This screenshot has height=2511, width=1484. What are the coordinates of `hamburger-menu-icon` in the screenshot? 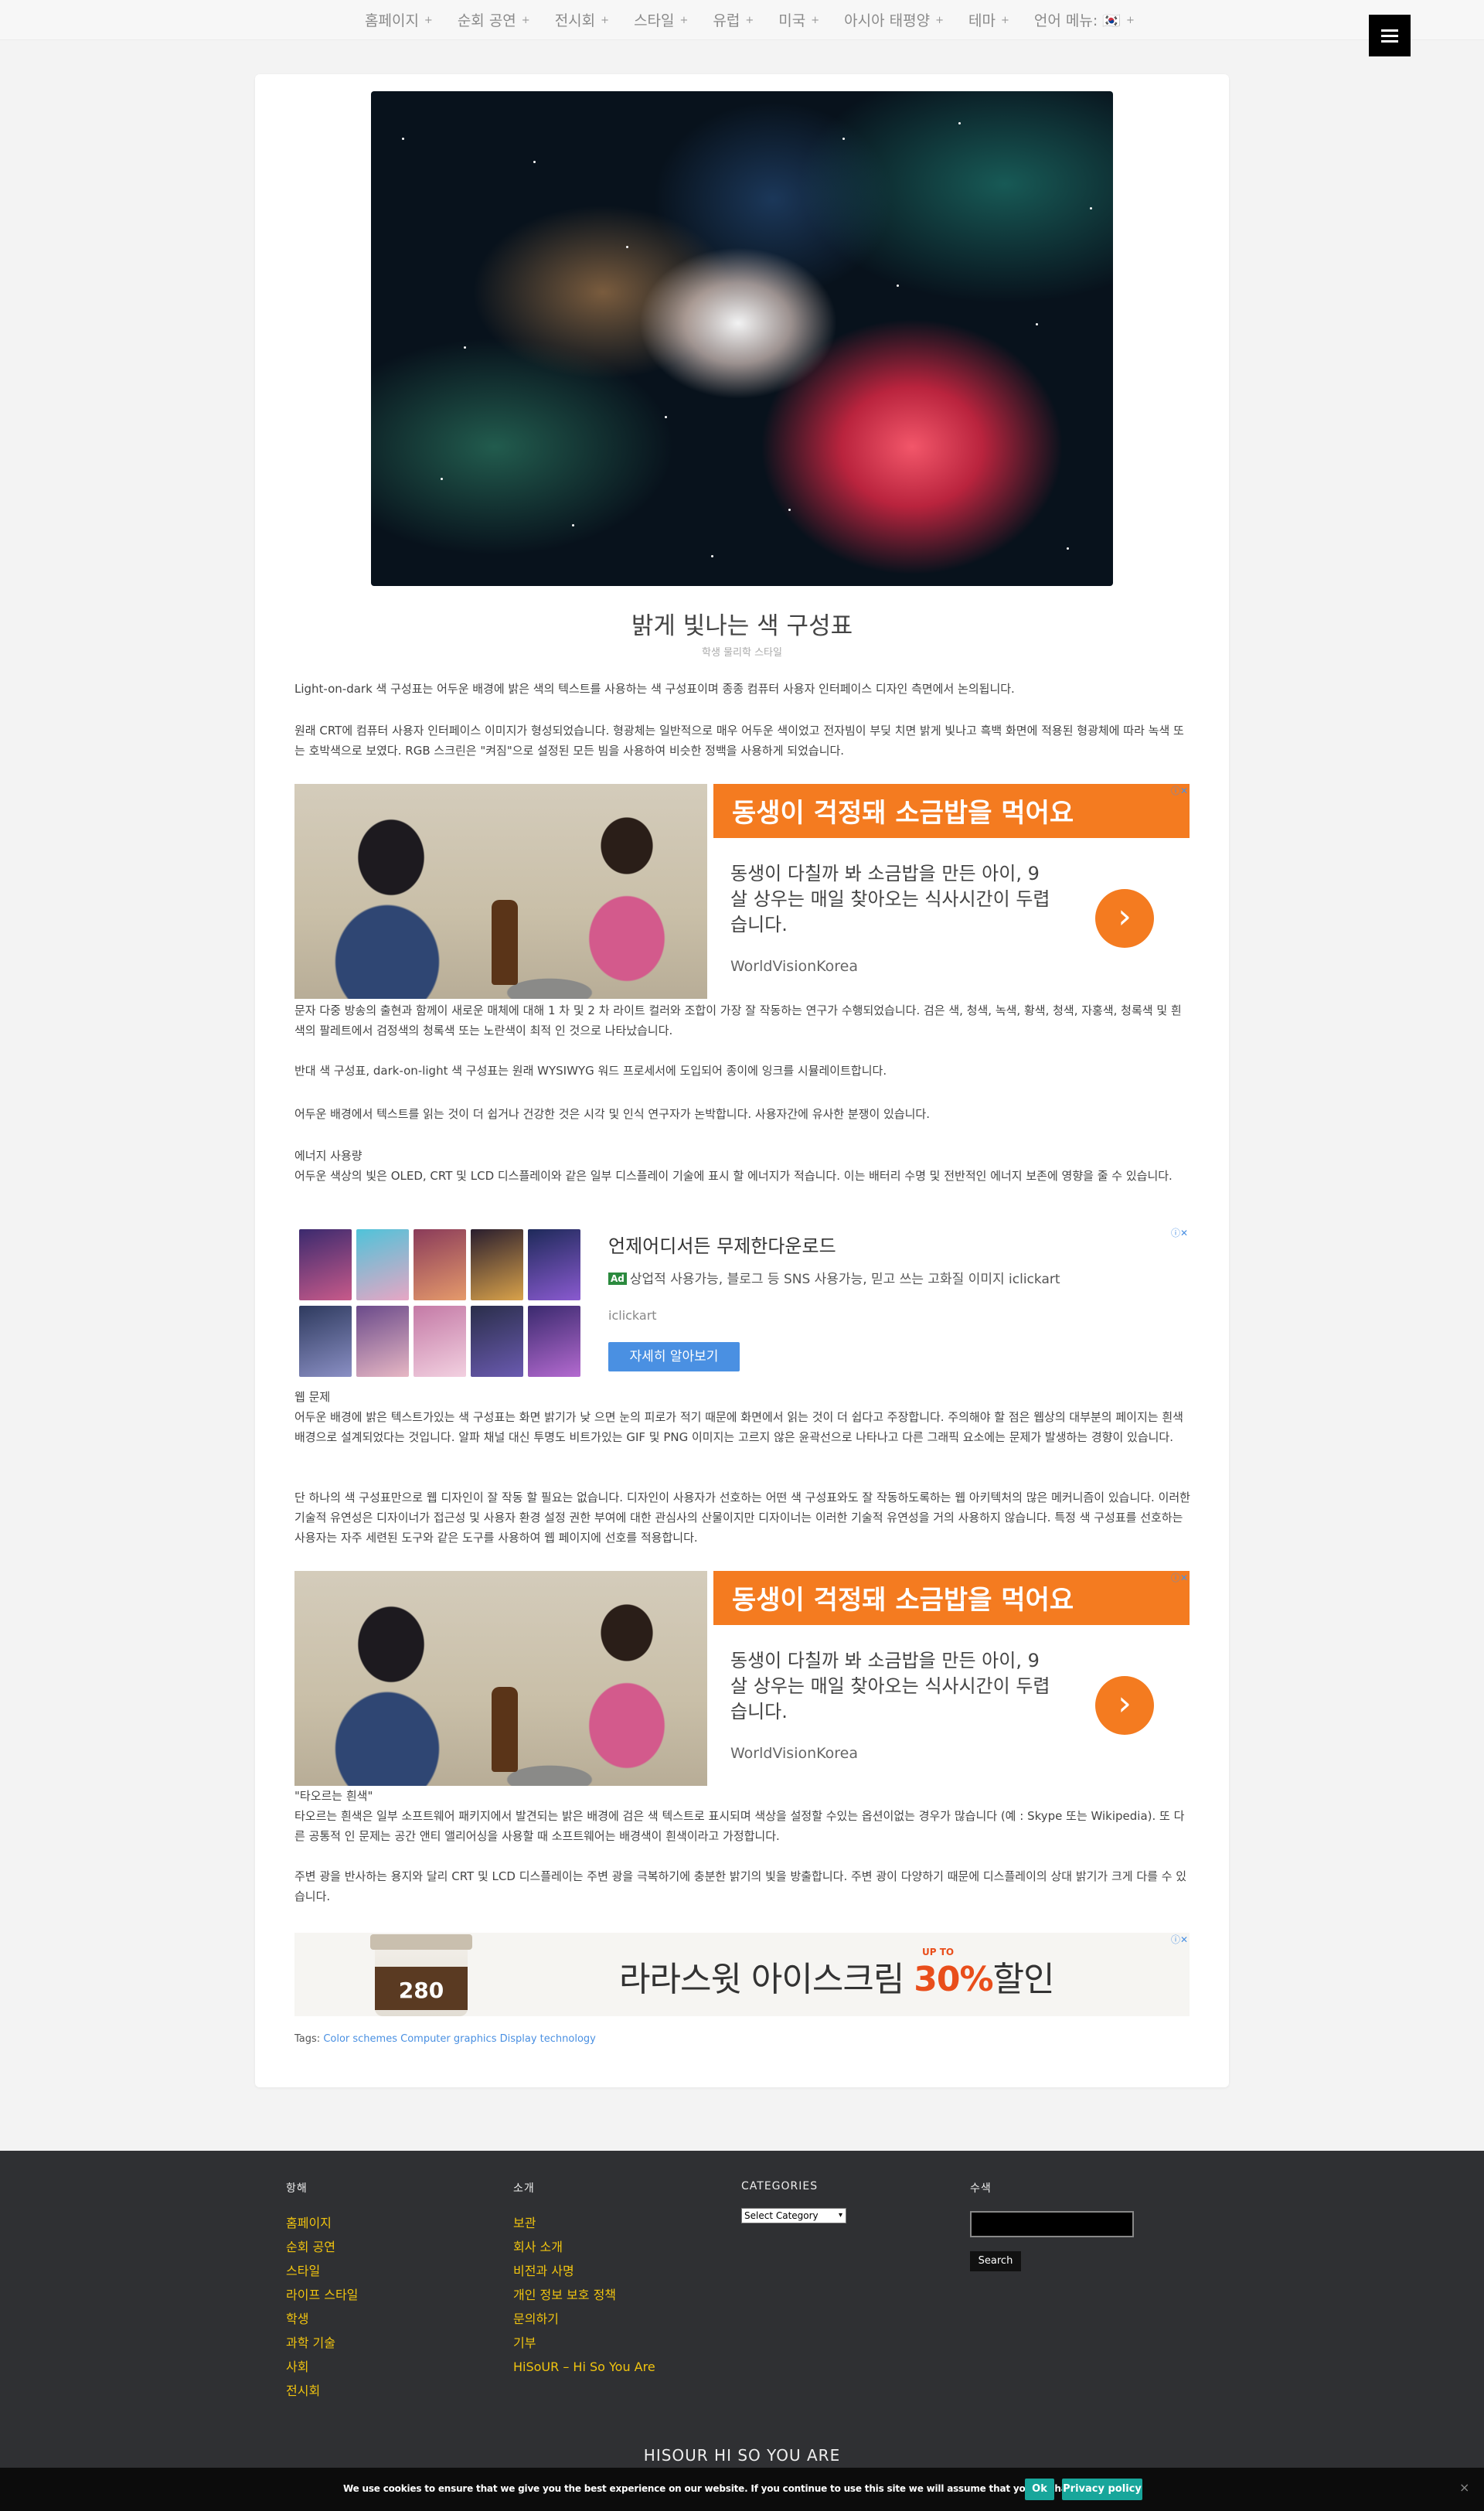 It's located at (1390, 36).